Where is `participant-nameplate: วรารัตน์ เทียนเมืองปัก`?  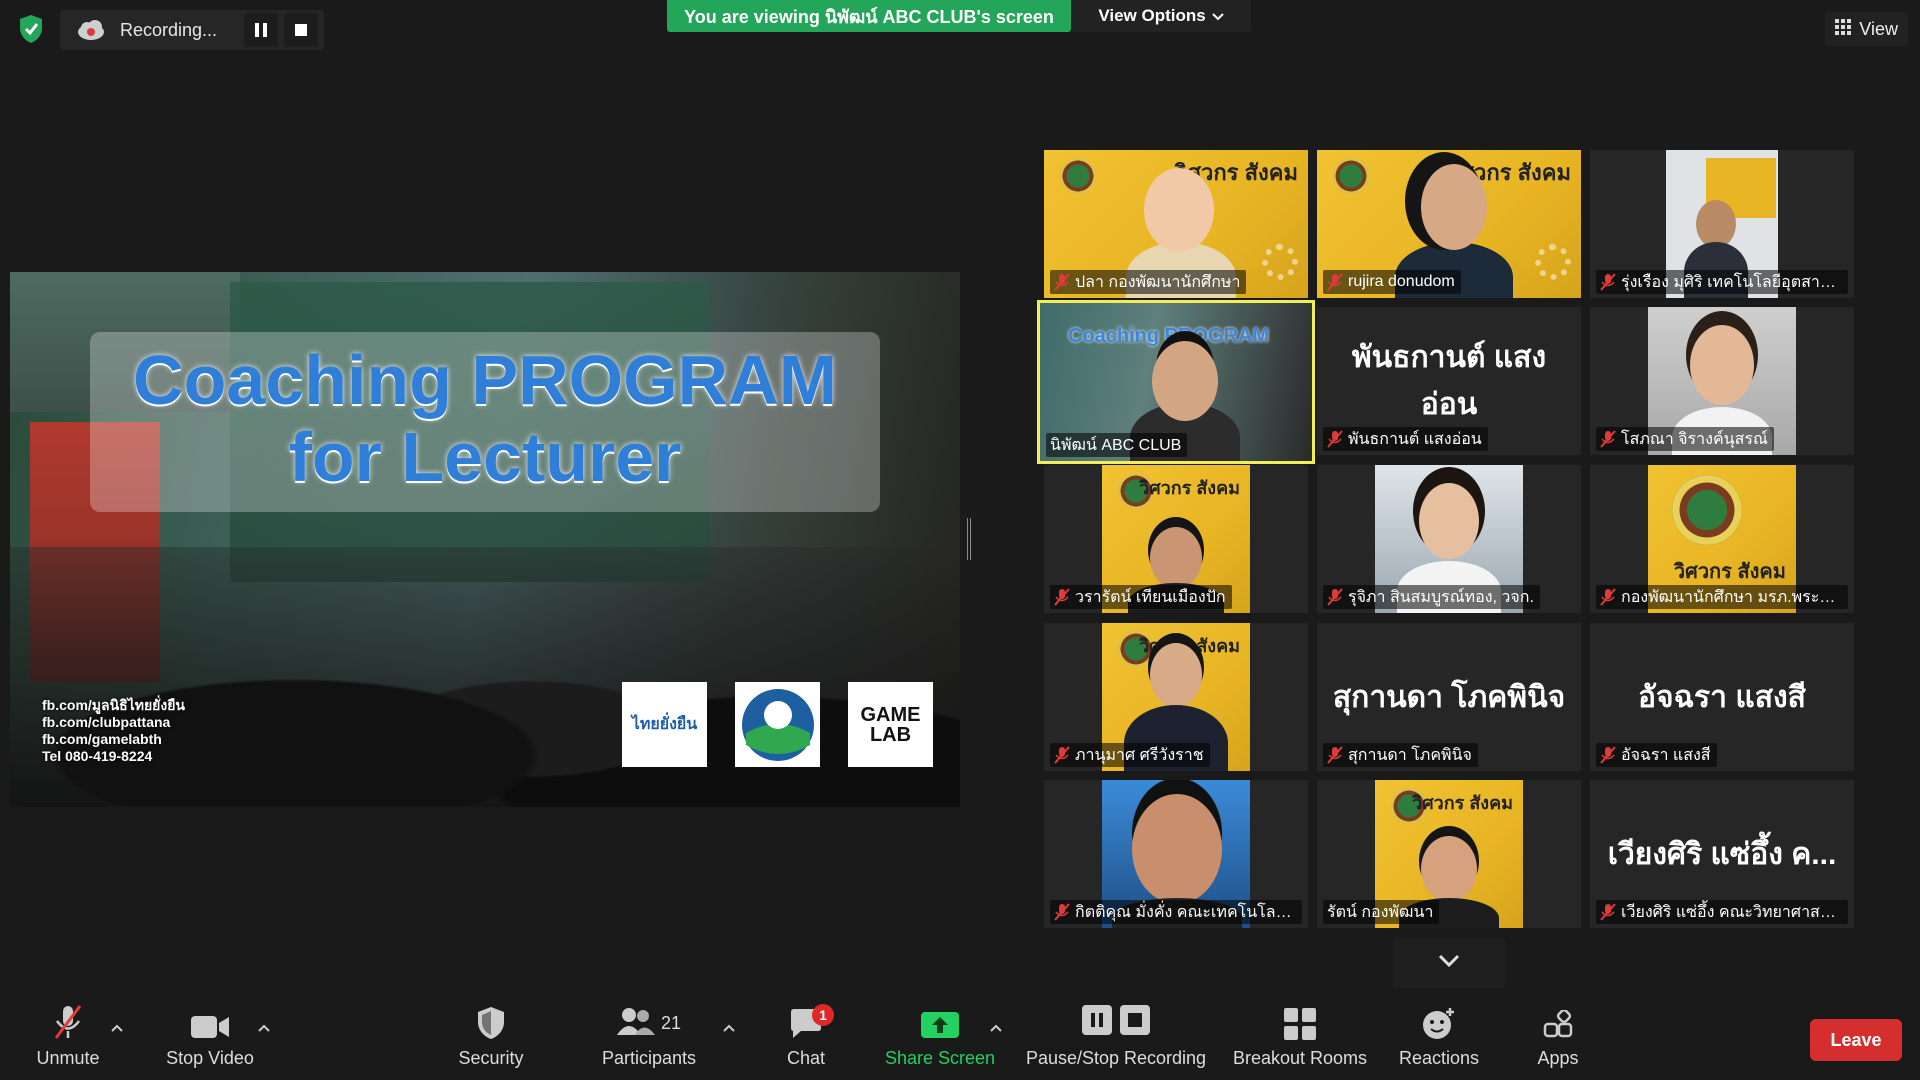
participant-nameplate: วรารัตน์ เทียนเมืองปัก is located at coordinates (1141, 597).